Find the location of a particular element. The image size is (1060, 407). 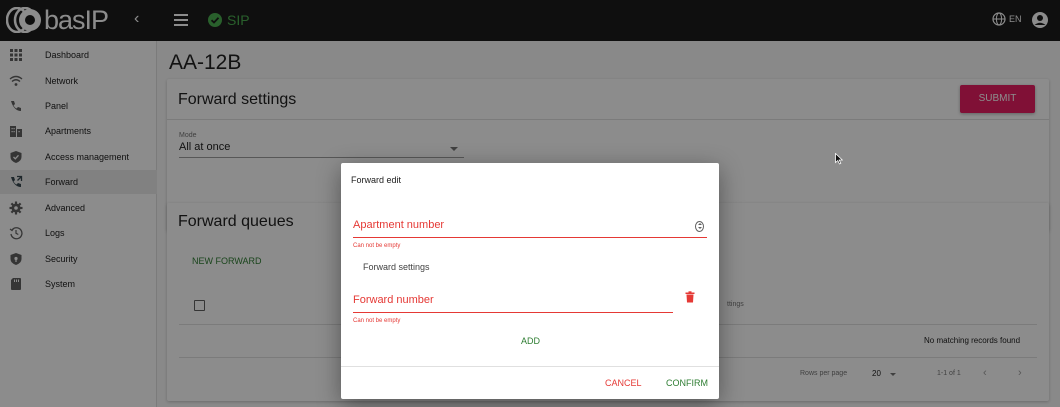

add-button: ADD is located at coordinates (530, 341).